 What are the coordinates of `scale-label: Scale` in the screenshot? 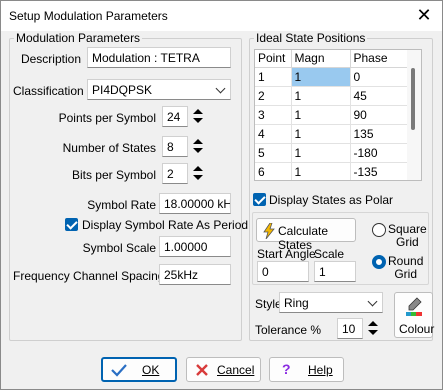 It's located at (329, 254).